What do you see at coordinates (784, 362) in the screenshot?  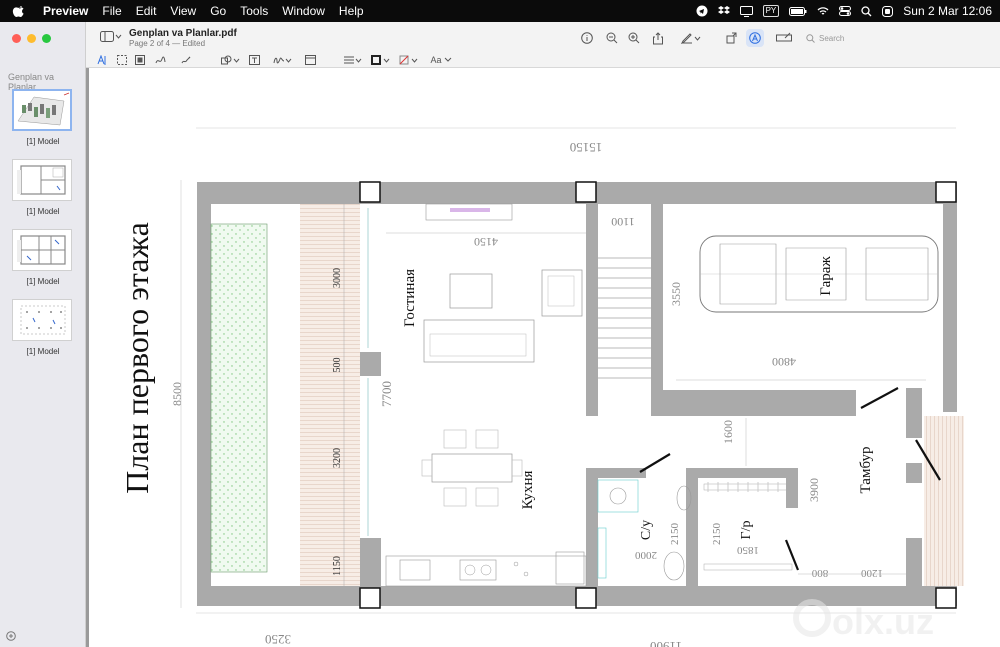 I see `dim-4800: 4800` at bounding box center [784, 362].